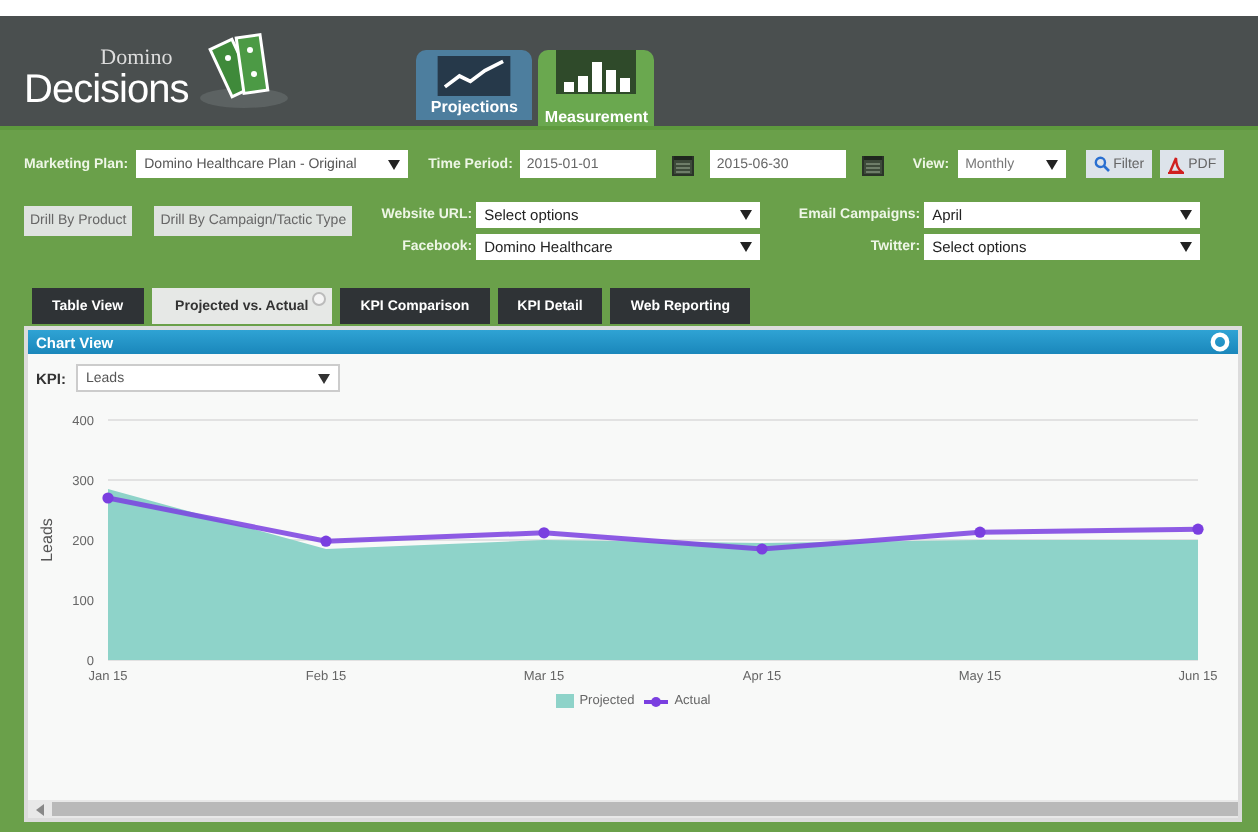 The image size is (1258, 832). What do you see at coordinates (564, 701) in the screenshot?
I see `legend-swatch` at bounding box center [564, 701].